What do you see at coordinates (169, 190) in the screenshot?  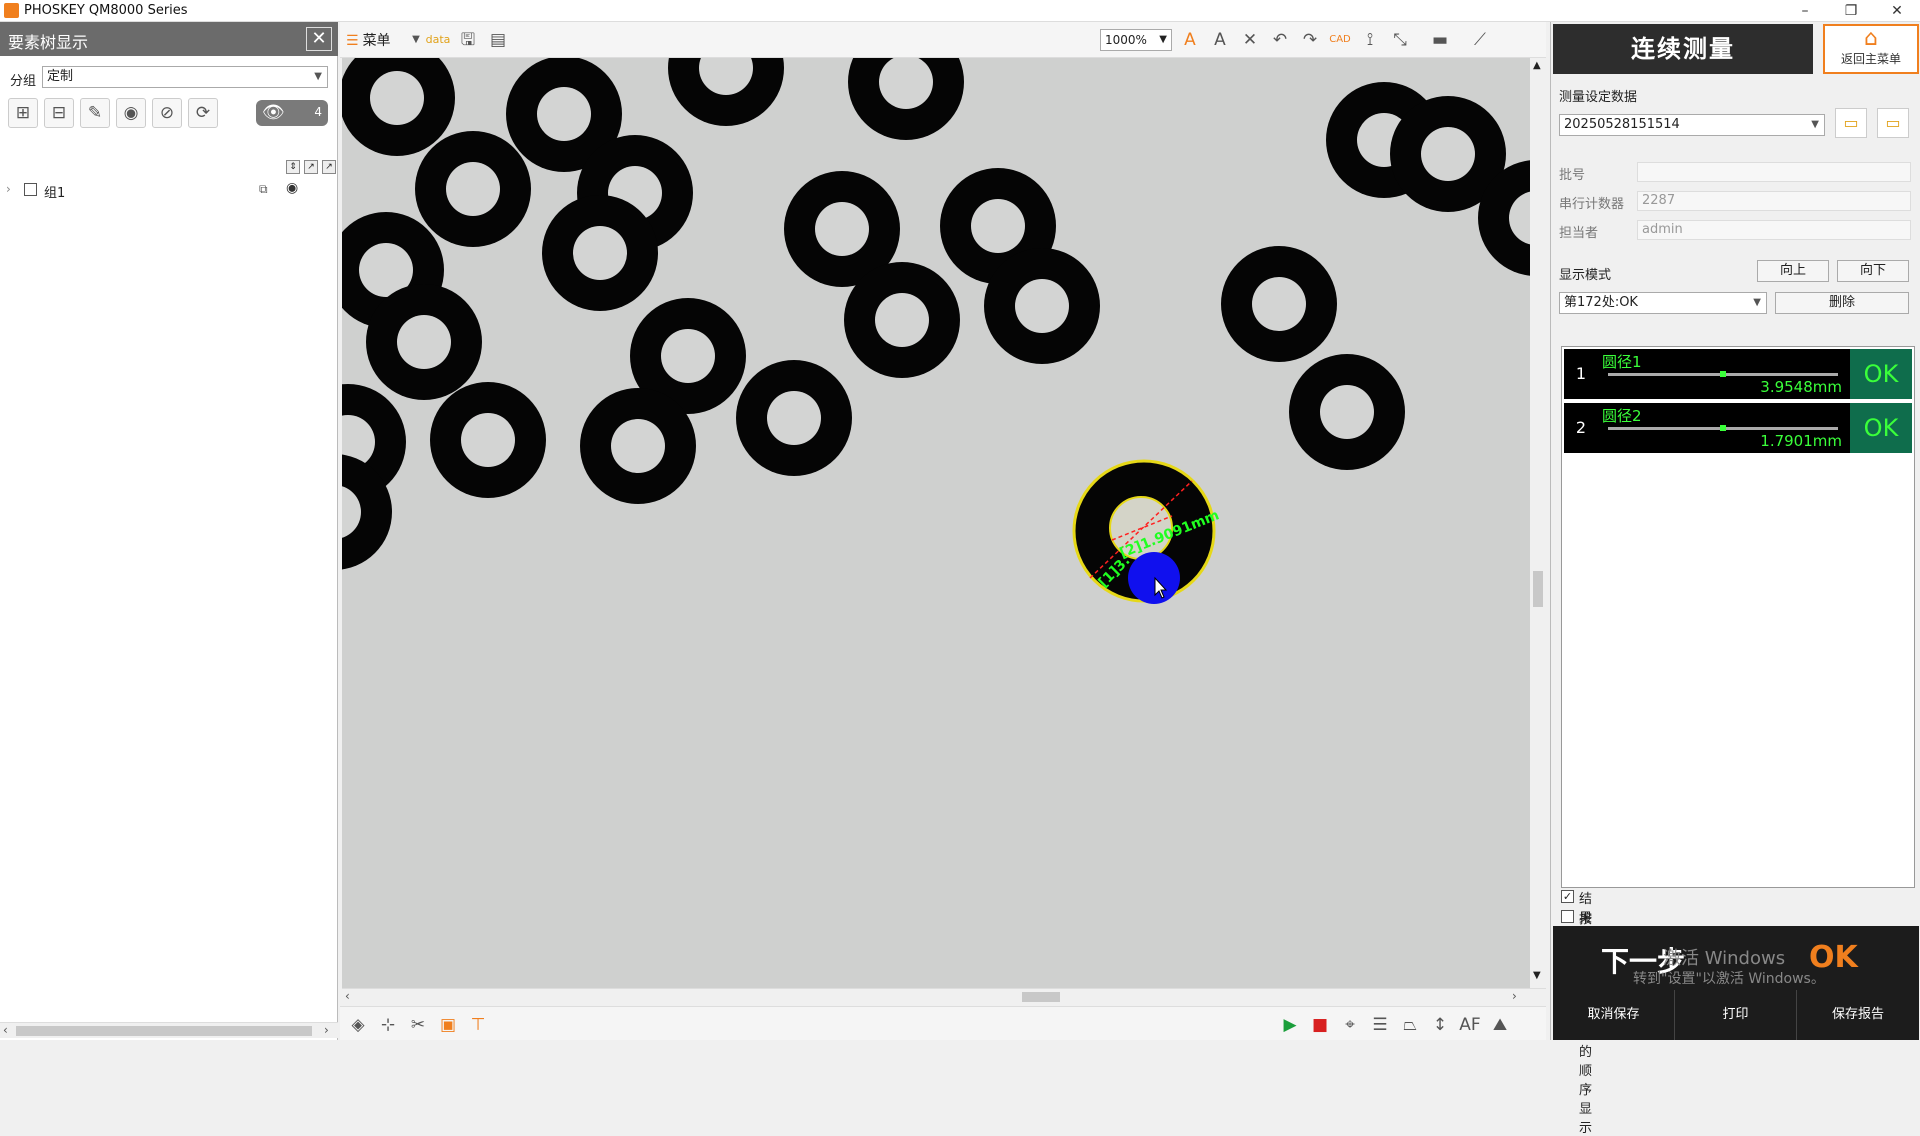 I see `tree-item: › 组1 ⧉ ◉` at bounding box center [169, 190].